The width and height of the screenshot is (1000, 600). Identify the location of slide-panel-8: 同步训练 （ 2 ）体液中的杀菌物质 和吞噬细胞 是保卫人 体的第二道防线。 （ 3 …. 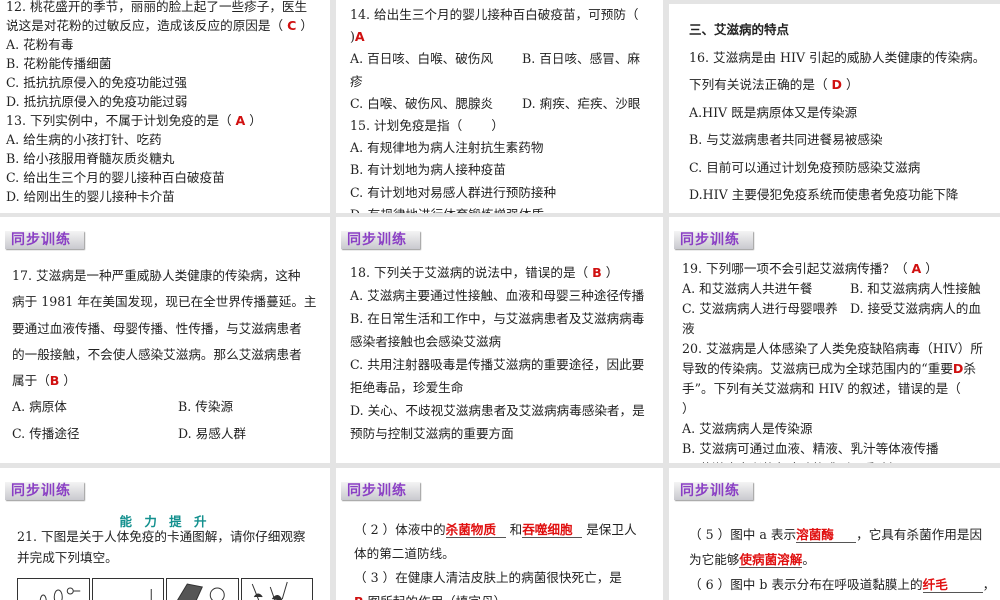
(499, 534).